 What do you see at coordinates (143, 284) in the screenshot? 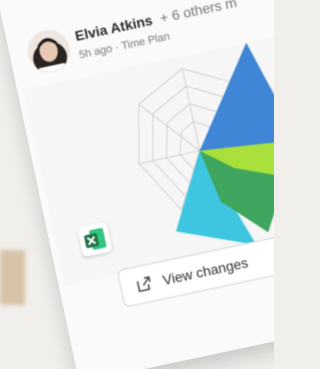
I see `open-external-icon` at bounding box center [143, 284].